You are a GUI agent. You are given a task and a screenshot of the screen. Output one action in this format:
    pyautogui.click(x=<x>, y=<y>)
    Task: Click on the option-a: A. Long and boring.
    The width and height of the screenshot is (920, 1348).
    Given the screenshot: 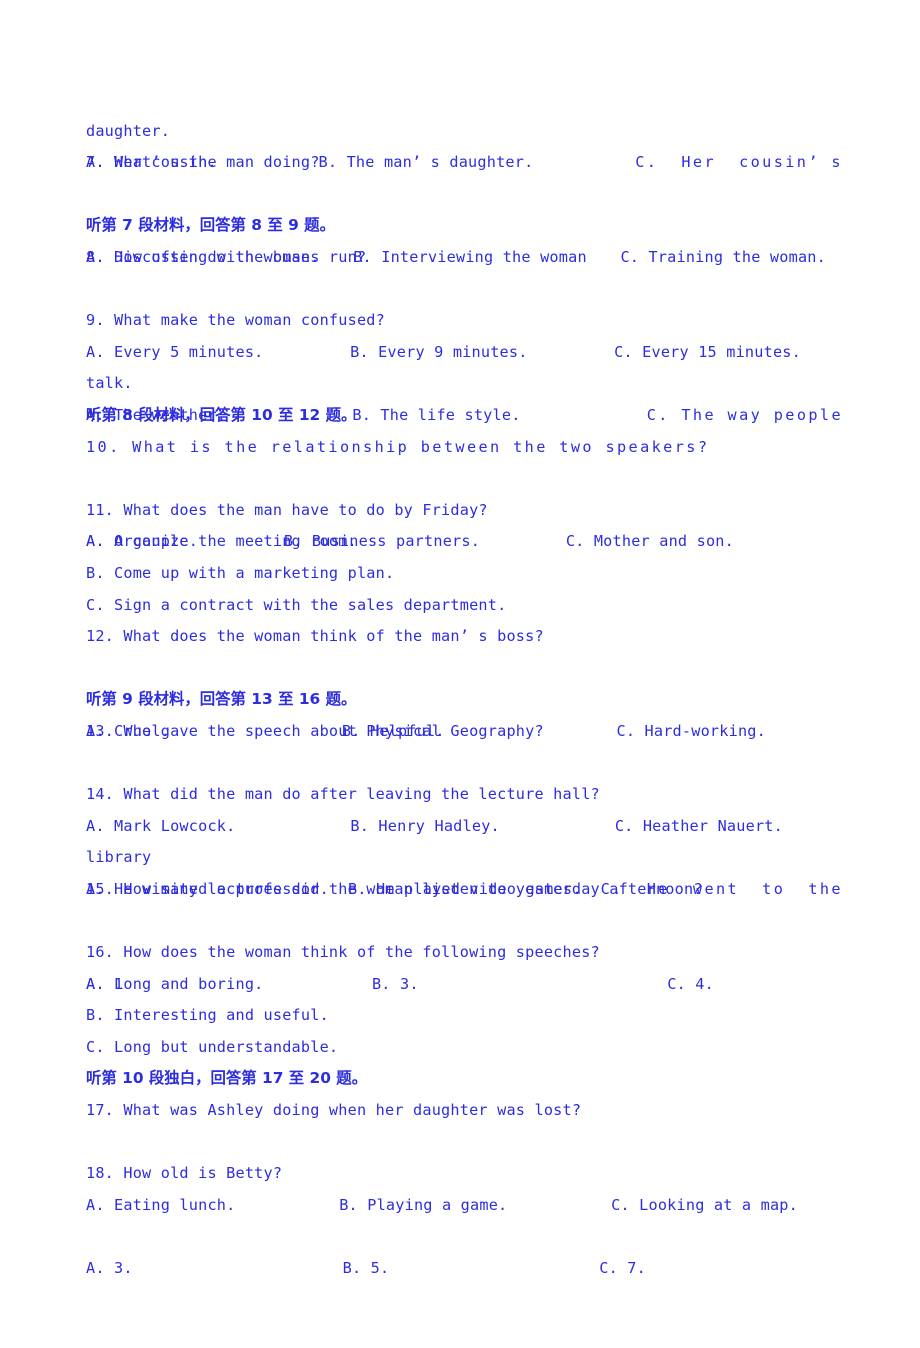 What is the action you would take?
    pyautogui.click(x=175, y=983)
    